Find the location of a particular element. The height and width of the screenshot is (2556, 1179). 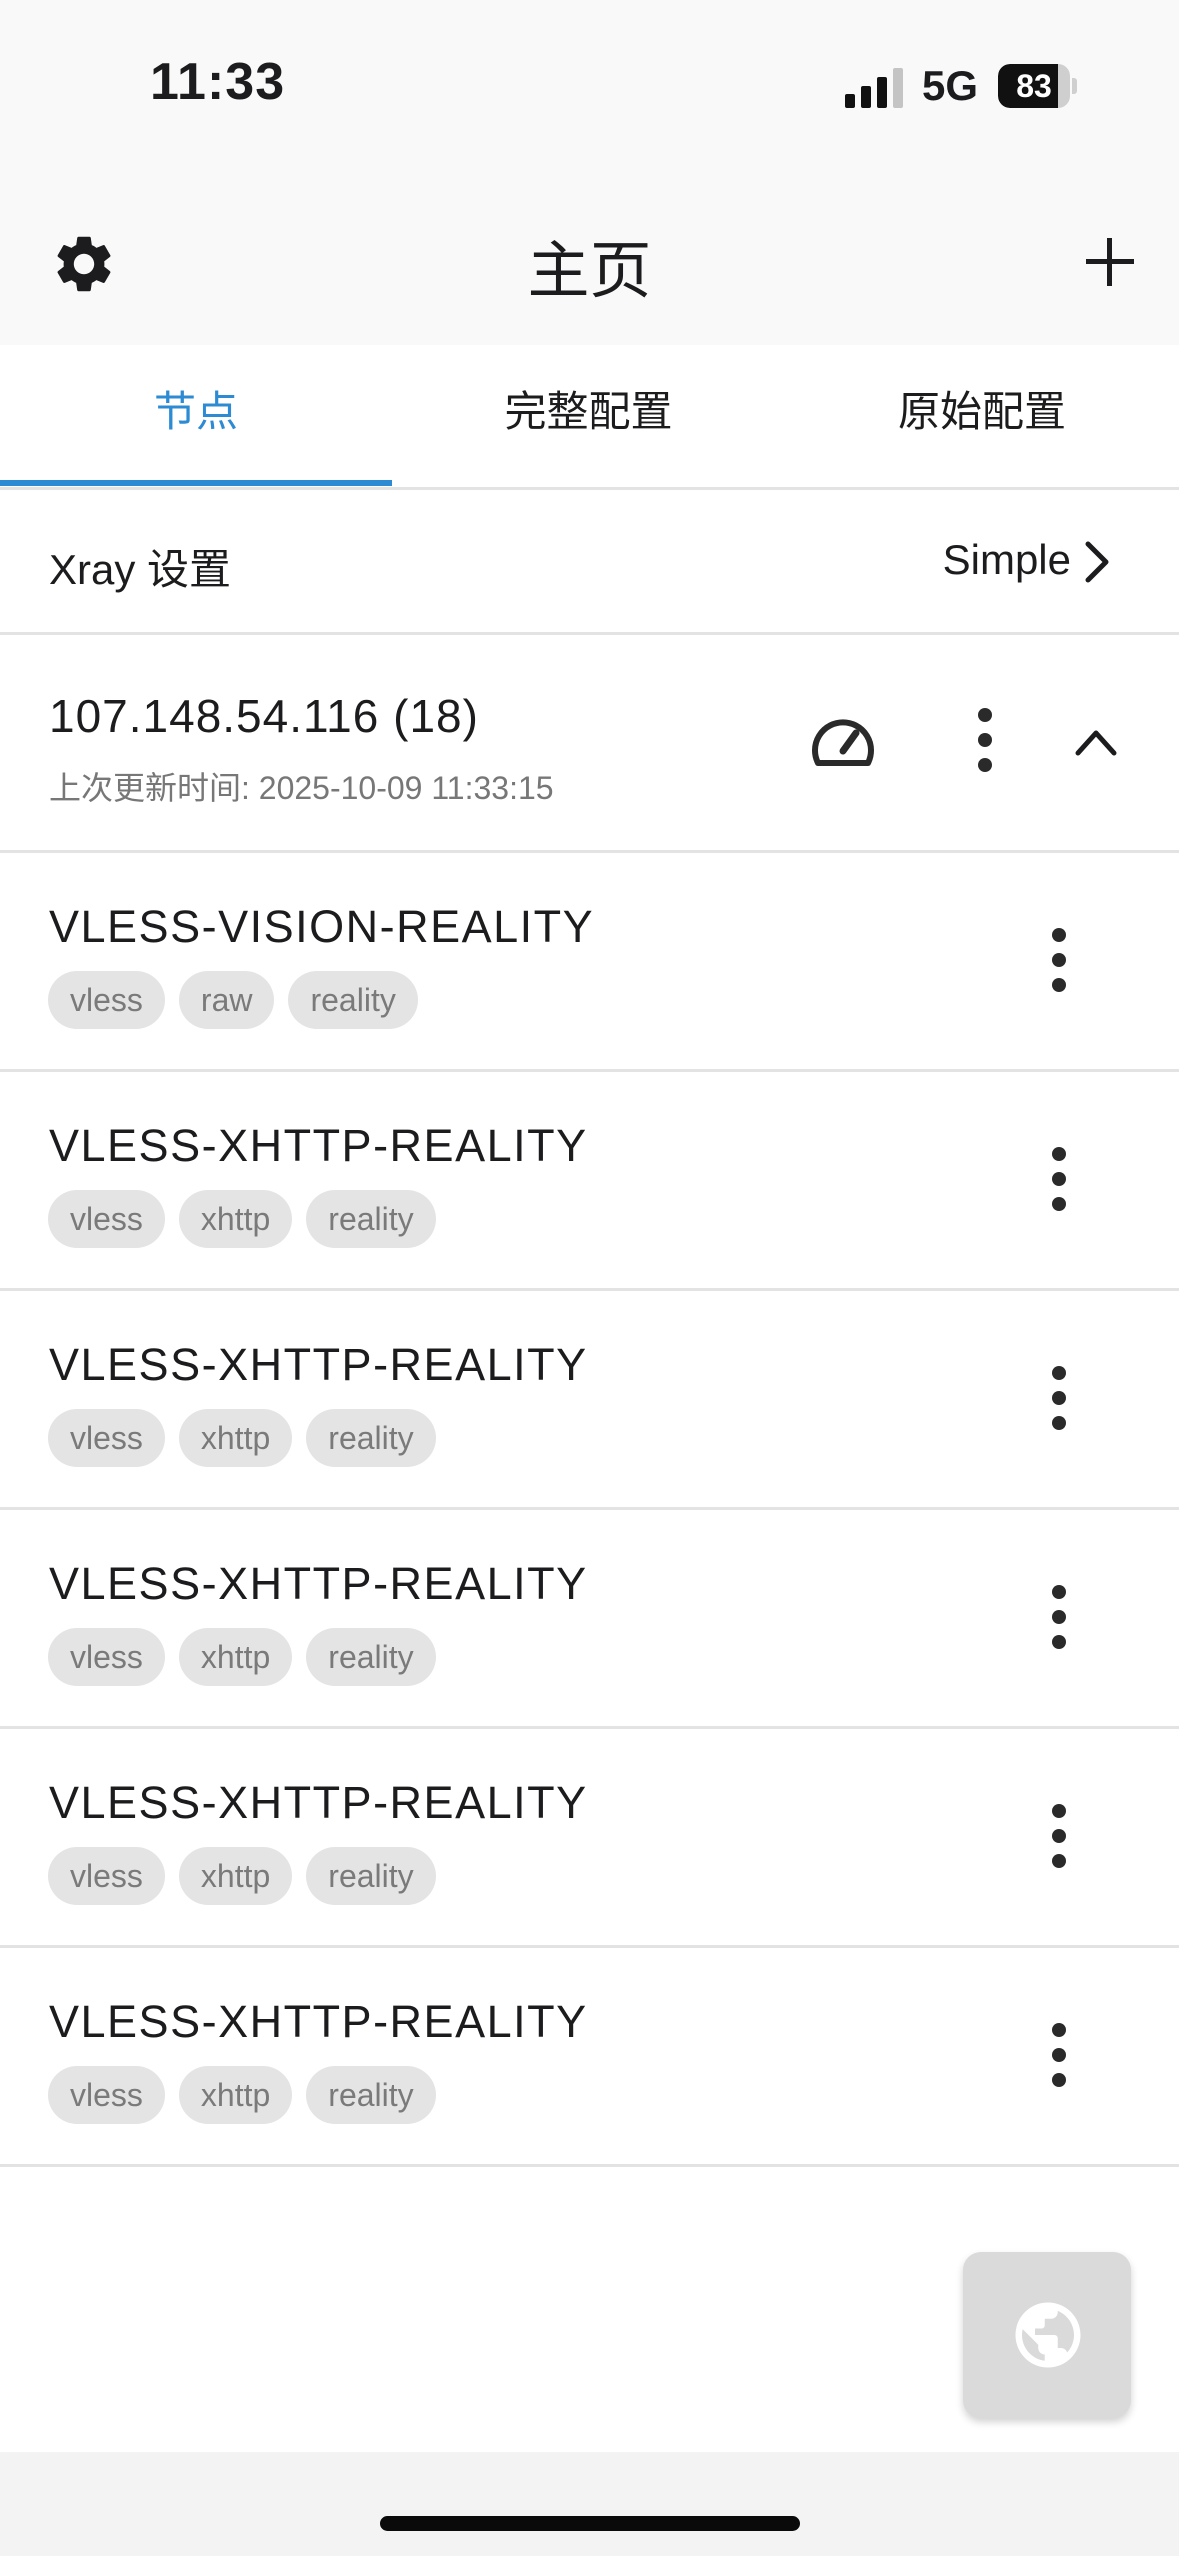

xray-settings-label: Xray 设置 is located at coordinates (140, 569).